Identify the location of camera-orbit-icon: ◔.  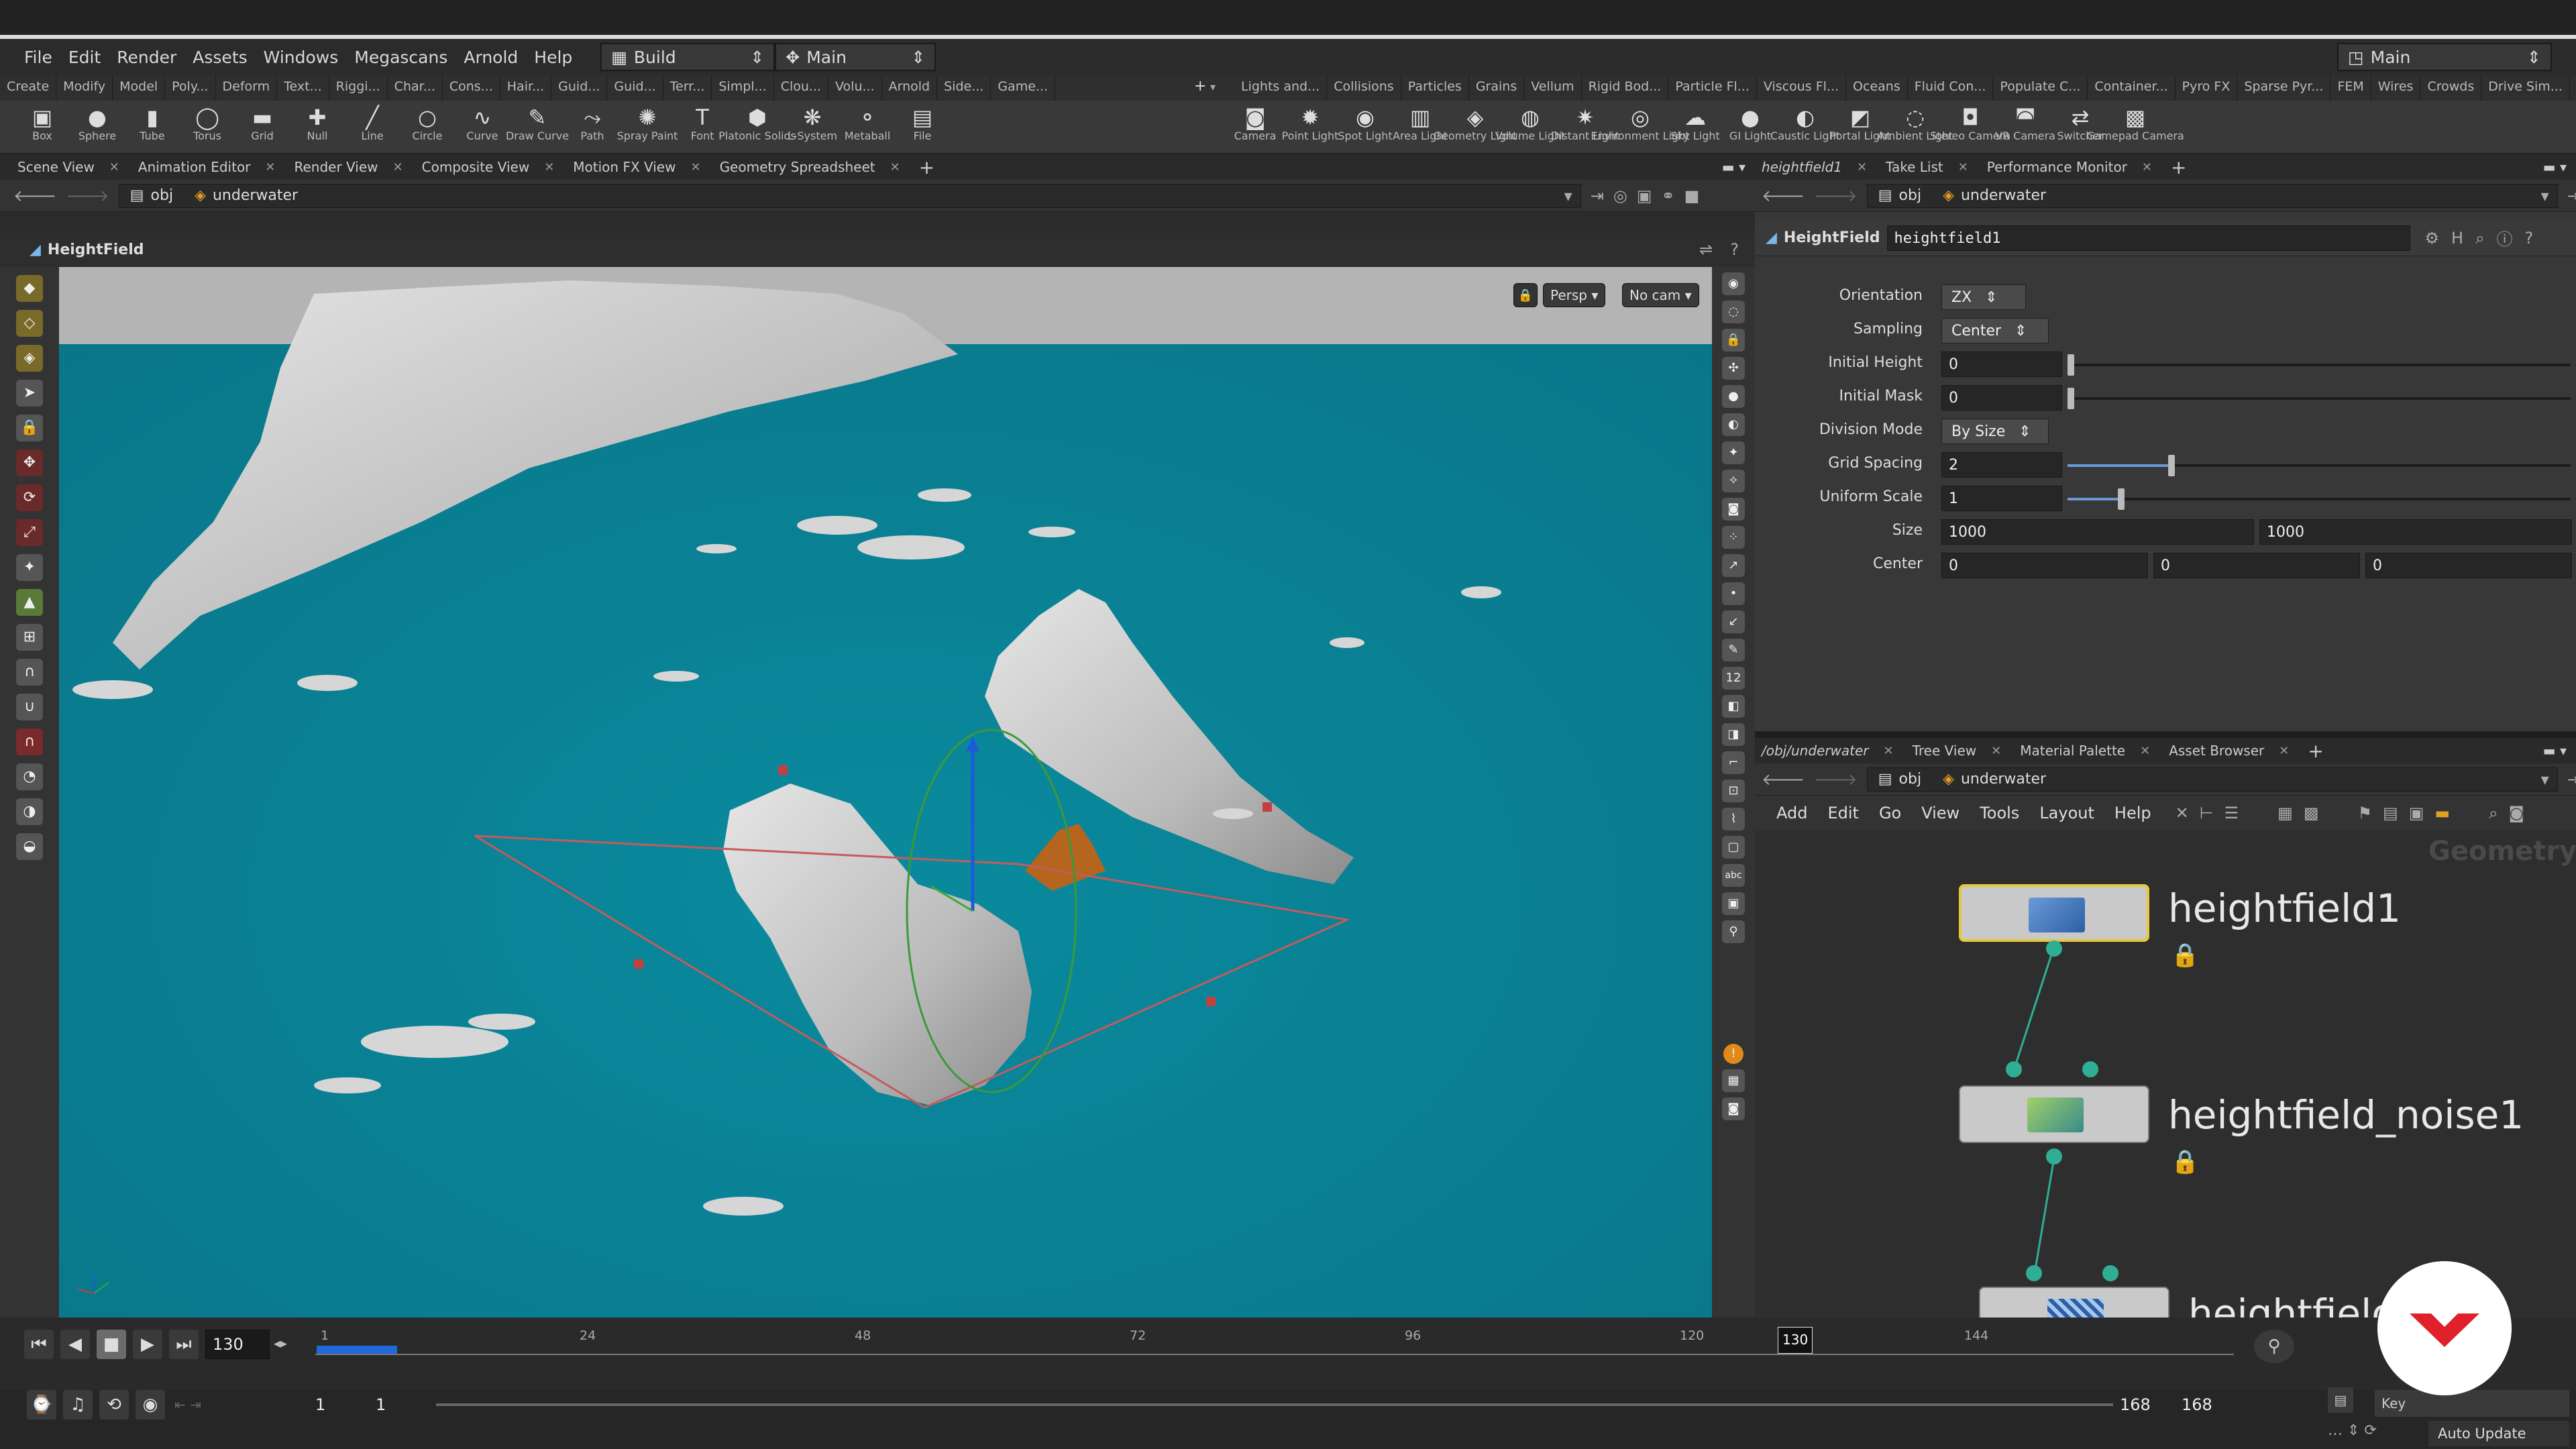
(29, 776).